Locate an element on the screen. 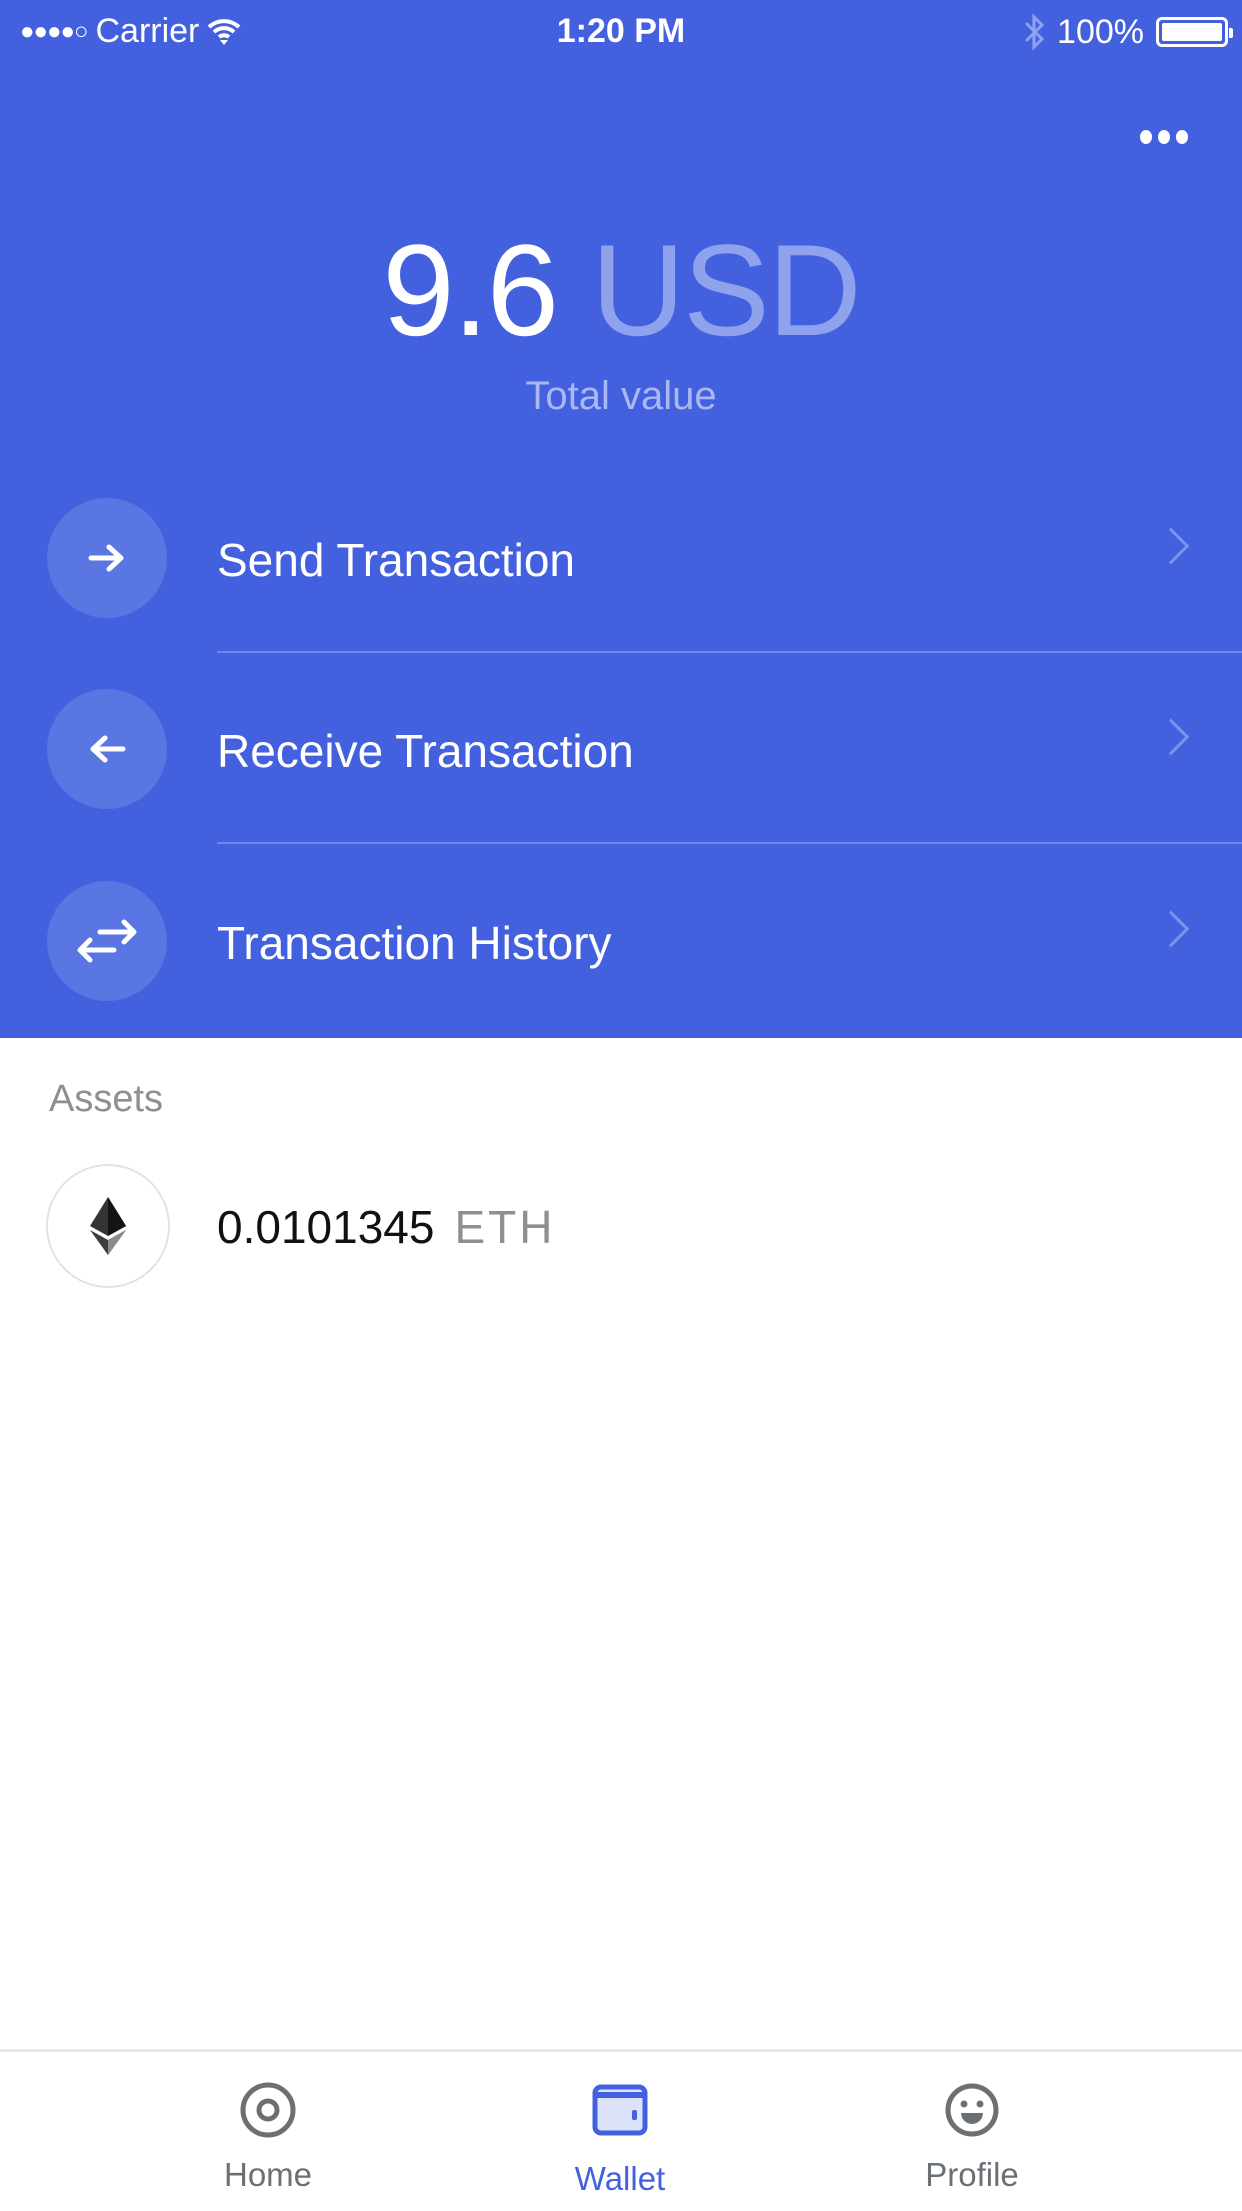  tab-bar: Home Wallet Profile is located at coordinates (621, 2128).